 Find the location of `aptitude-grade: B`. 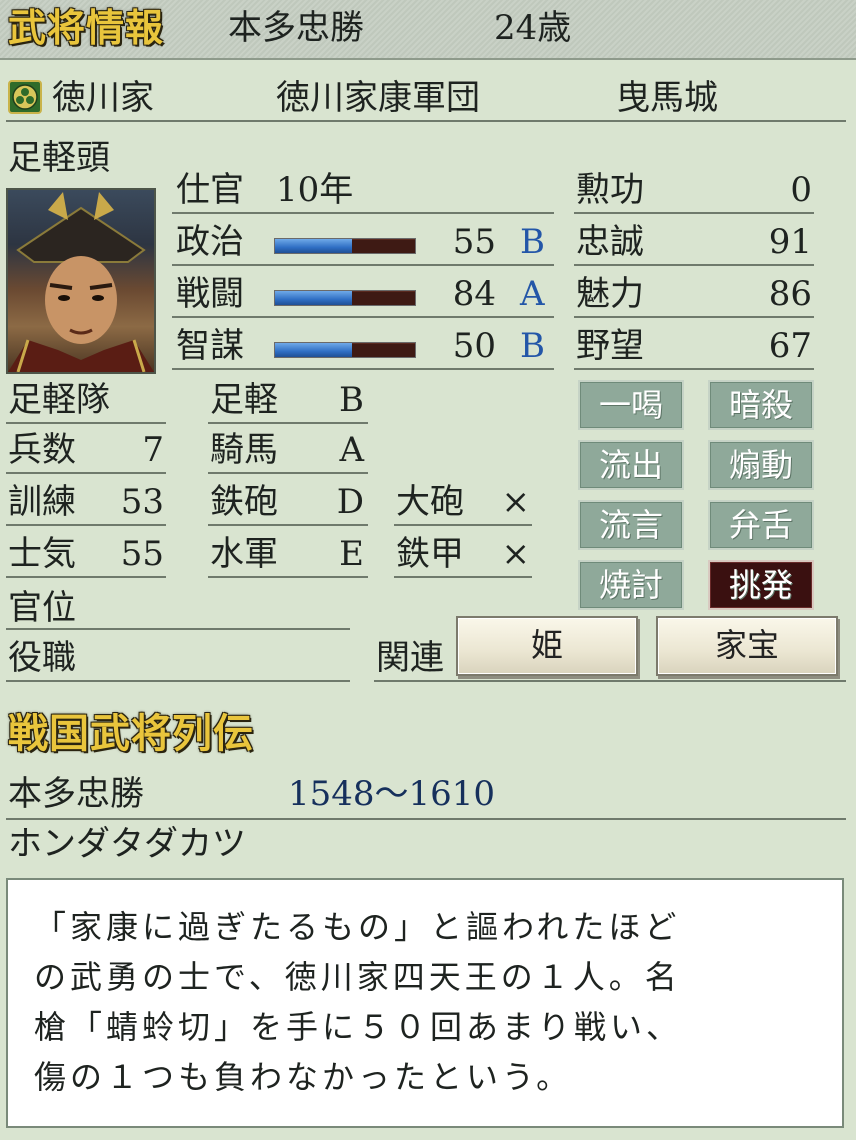

aptitude-grade: B is located at coordinates (351, 400).